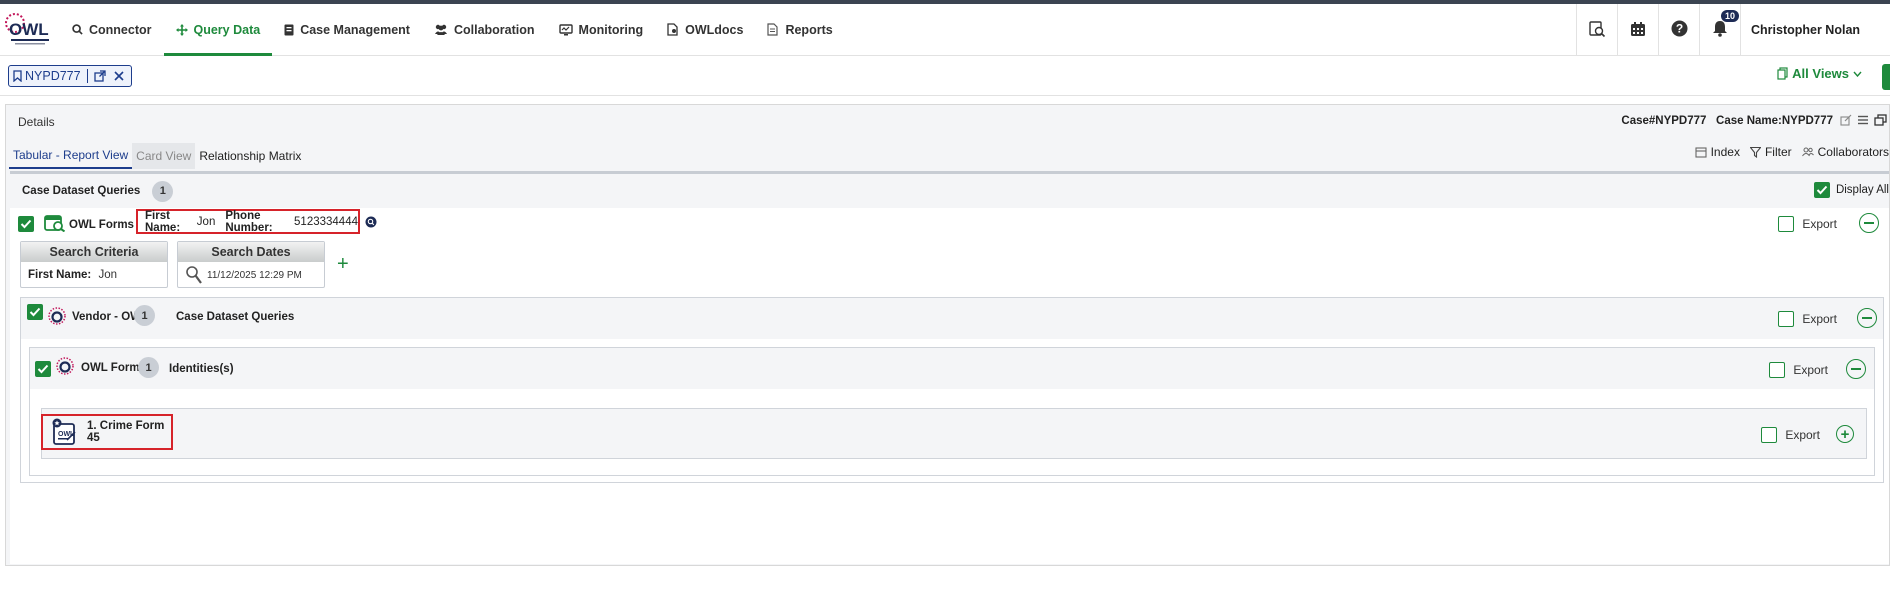 This screenshot has height=595, width=1890. I want to click on window-restore-icon, so click(1880, 121).